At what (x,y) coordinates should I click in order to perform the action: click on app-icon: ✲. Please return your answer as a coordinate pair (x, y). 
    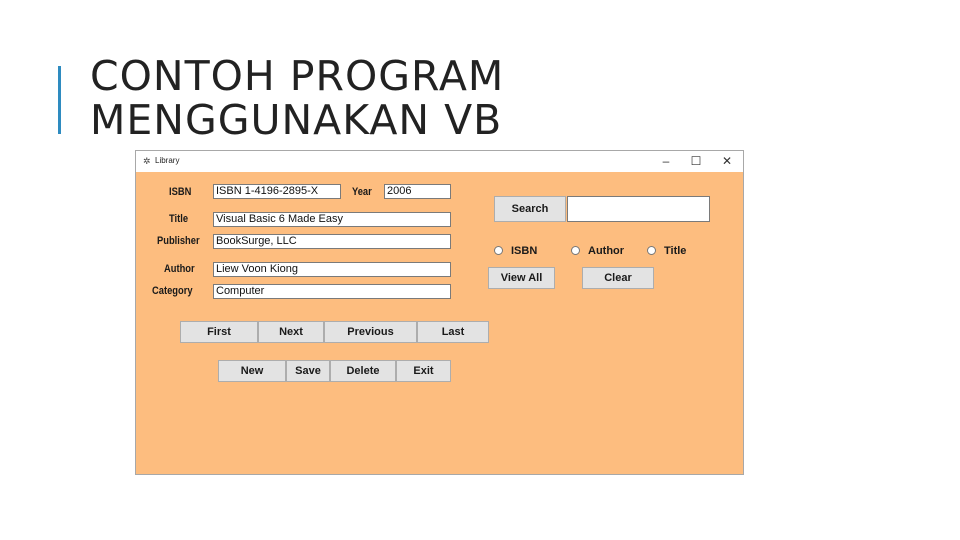
    Looking at the image, I should click on (147, 161).